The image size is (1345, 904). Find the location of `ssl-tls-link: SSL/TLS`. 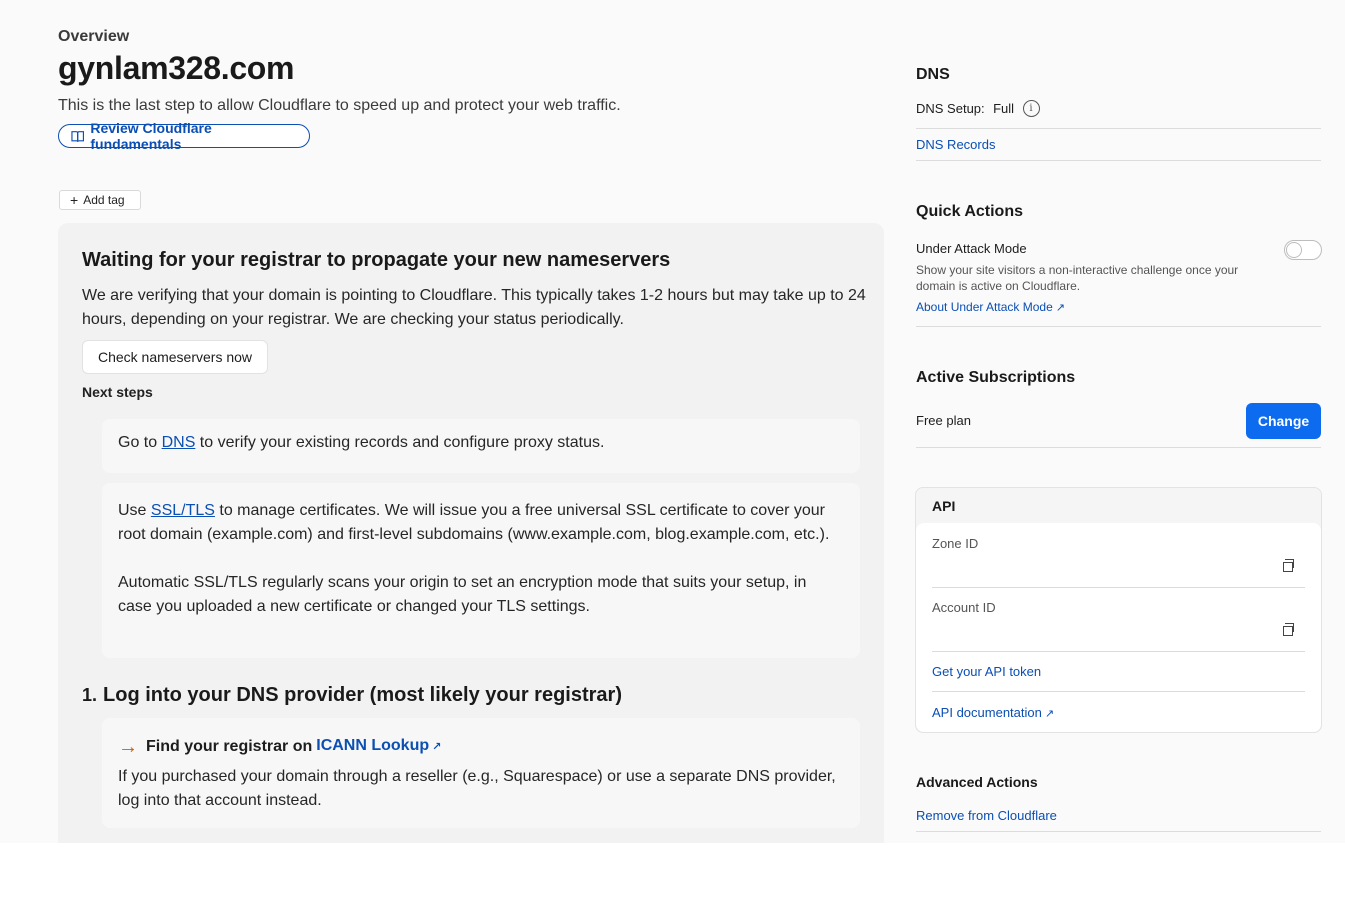

ssl-tls-link: SSL/TLS is located at coordinates (183, 510).